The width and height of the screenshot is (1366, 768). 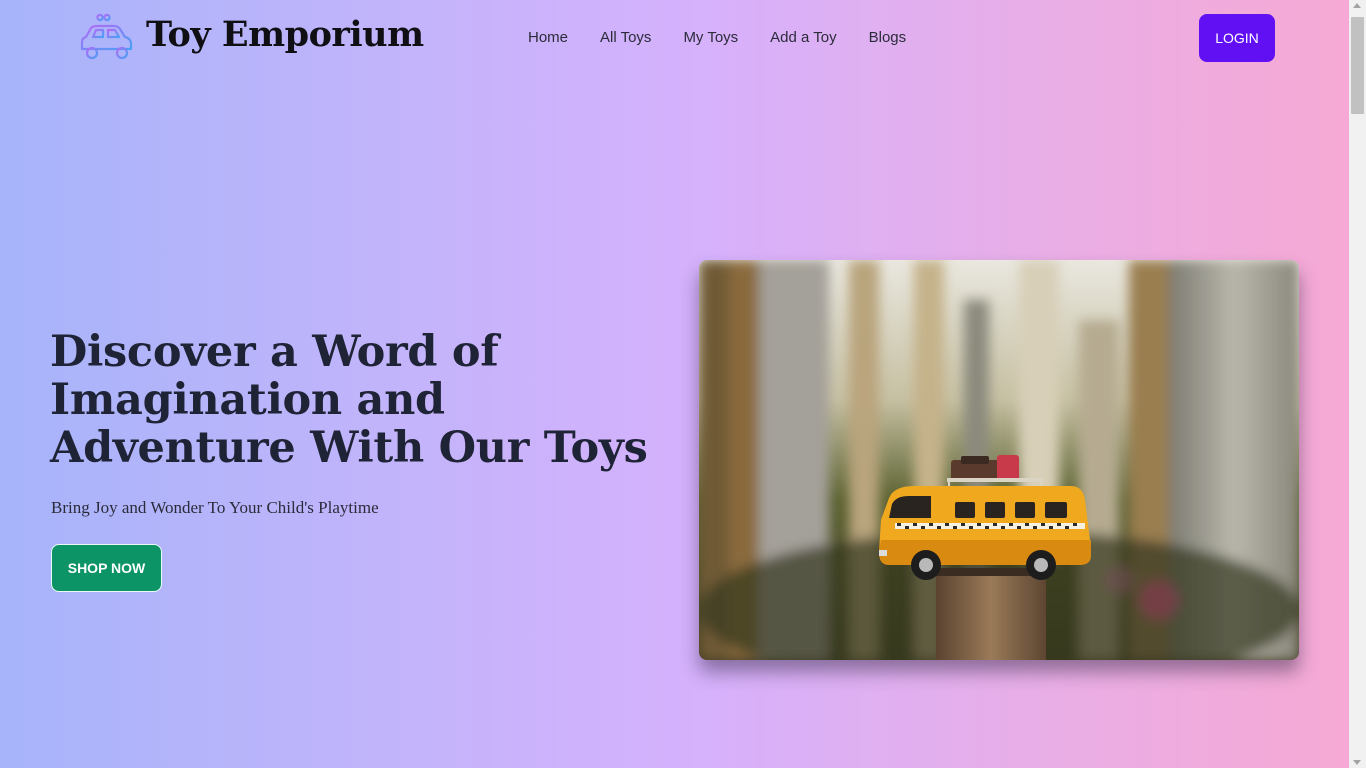 I want to click on nav-all-toys: All Toys, so click(x=625, y=37).